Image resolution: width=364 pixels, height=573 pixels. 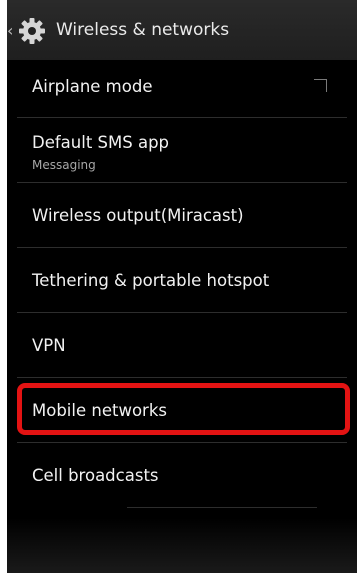 I want to click on setting-default-sms-app: Default SMS app Messaging, so click(x=182, y=150).